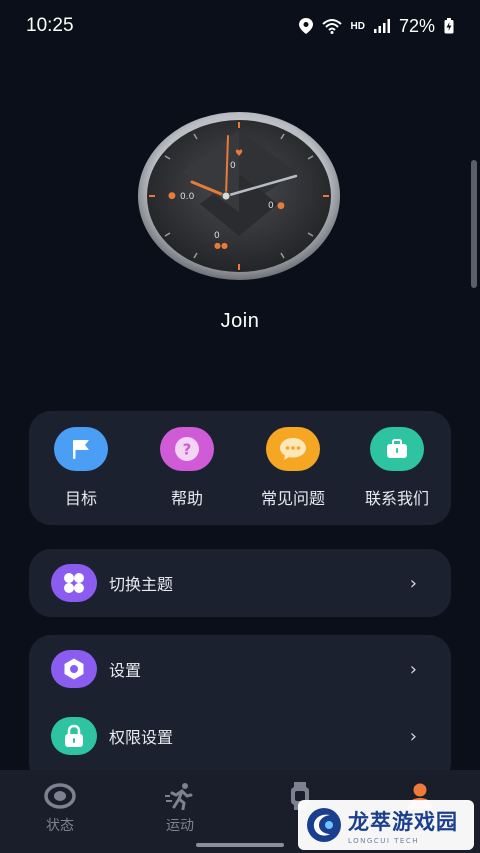  Describe the element at coordinates (141, 584) in the screenshot. I see `row-label-switch-theme: 切换主题` at that location.